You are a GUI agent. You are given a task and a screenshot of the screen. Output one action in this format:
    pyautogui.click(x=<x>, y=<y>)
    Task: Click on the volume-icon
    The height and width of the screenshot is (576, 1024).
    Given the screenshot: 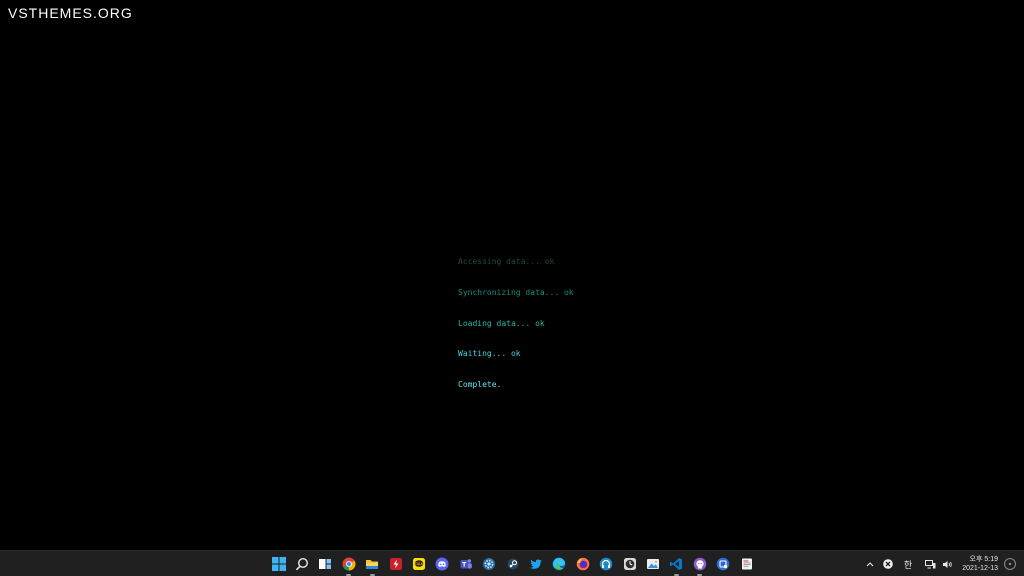 What is the action you would take?
    pyautogui.click(x=947, y=563)
    